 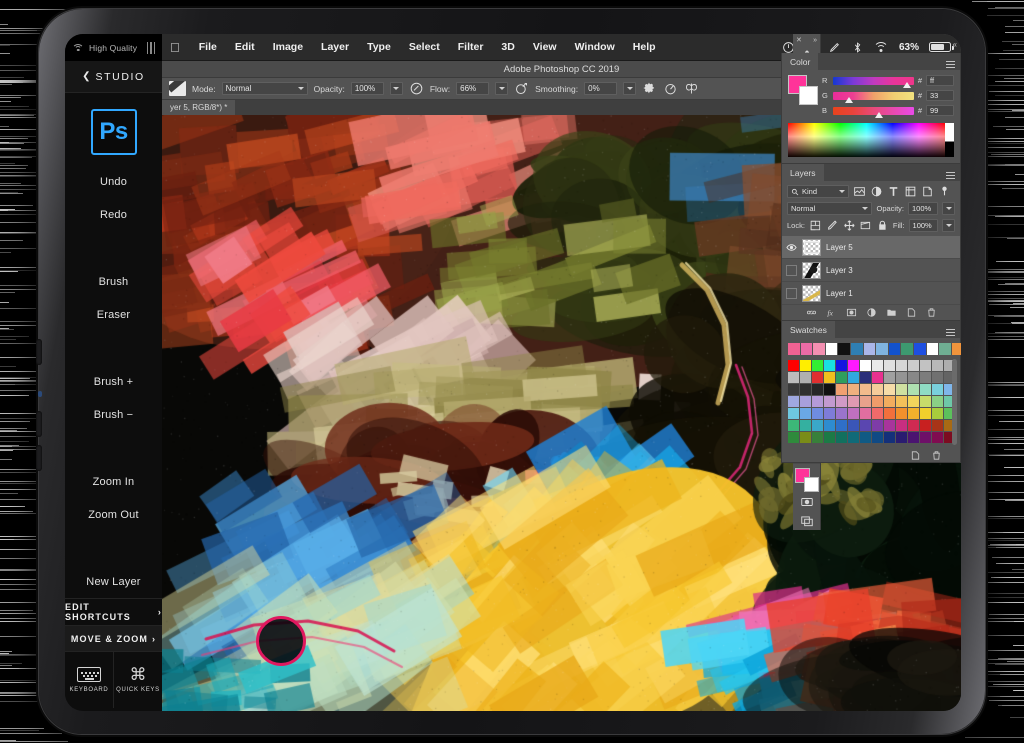 What do you see at coordinates (879, 114) in the screenshot?
I see `channel-thumb` at bounding box center [879, 114].